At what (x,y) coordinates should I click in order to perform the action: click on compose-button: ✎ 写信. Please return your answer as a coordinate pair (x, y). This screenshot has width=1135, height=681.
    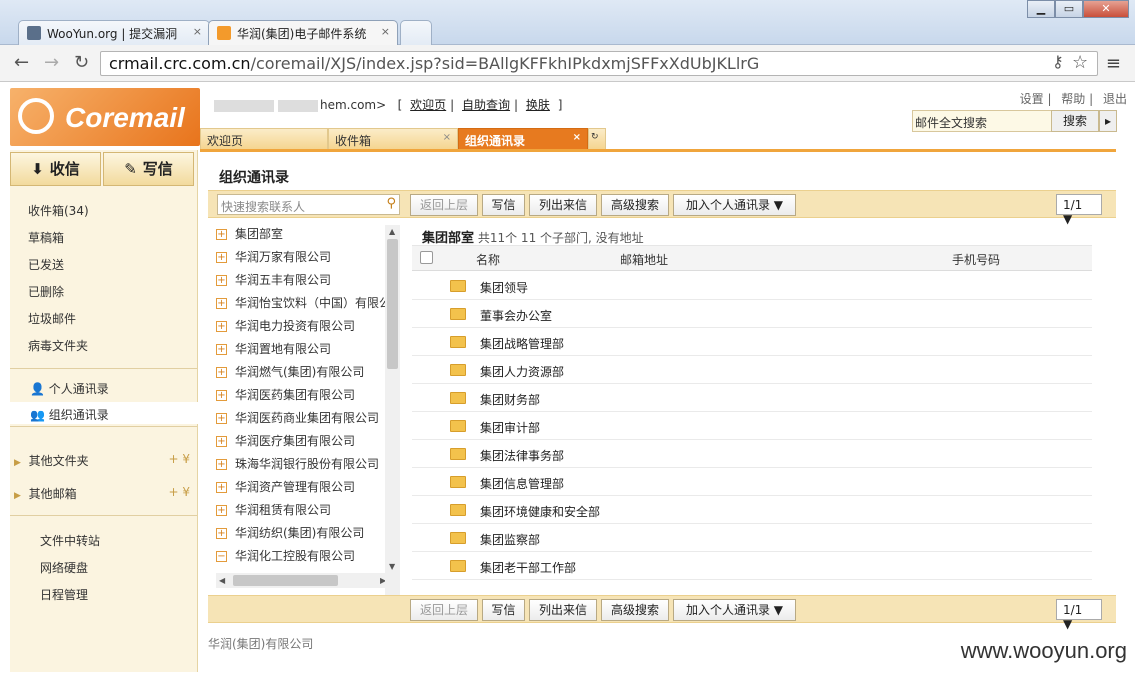
    Looking at the image, I should click on (148, 169).